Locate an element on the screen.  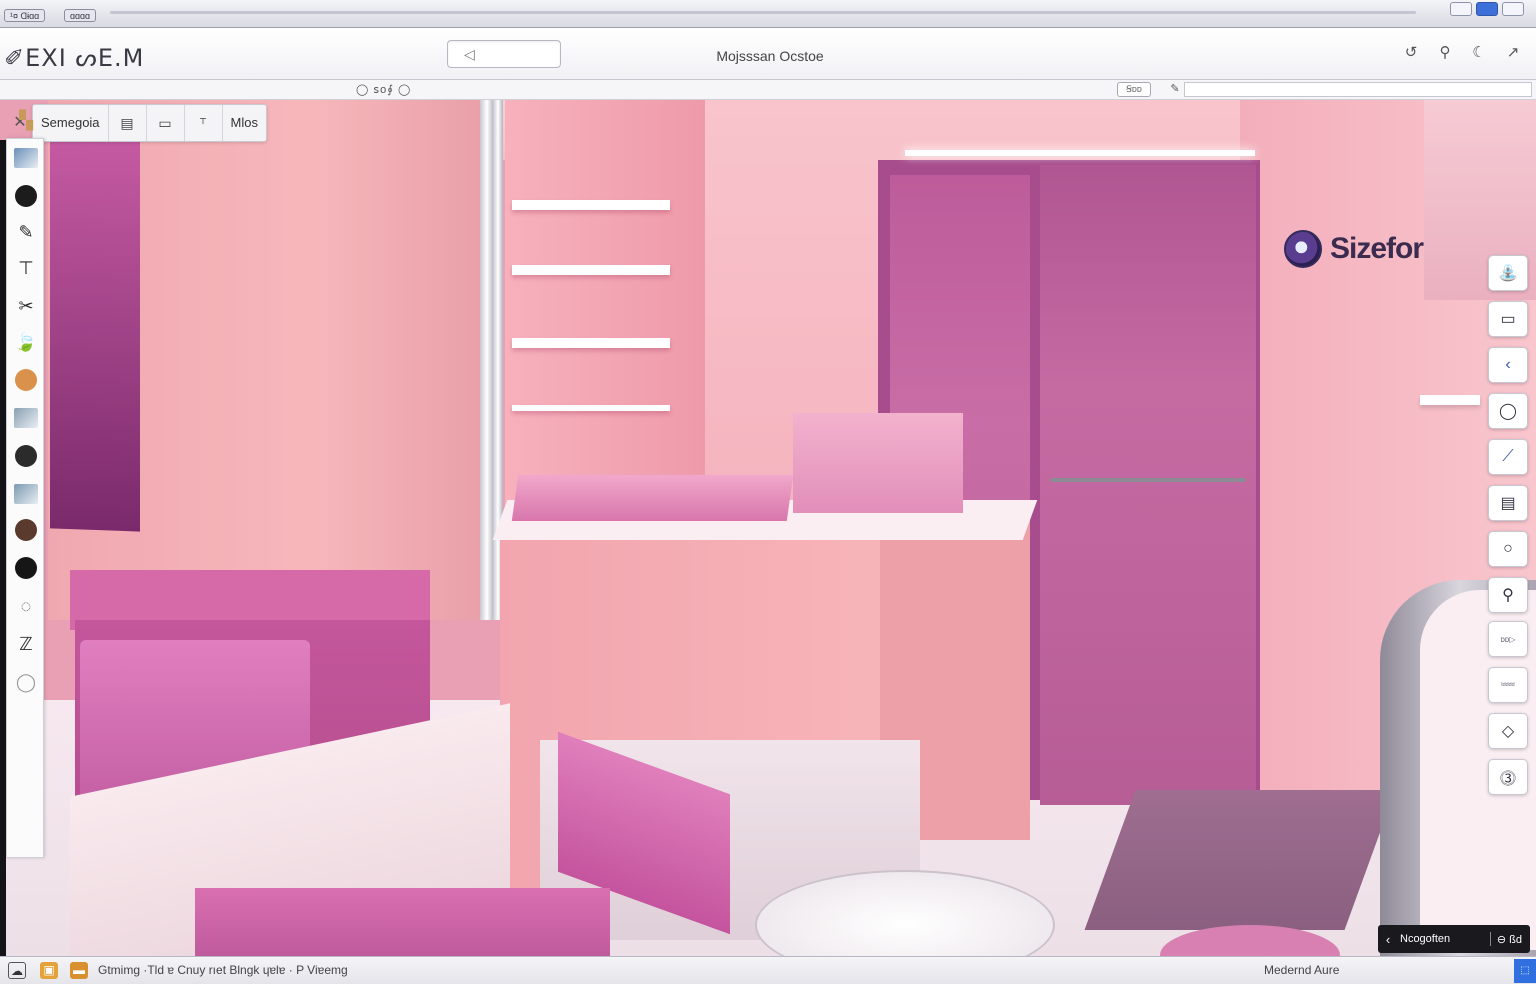
view-chip: Ꞩᴅᴅ is located at coordinates (1134, 89).